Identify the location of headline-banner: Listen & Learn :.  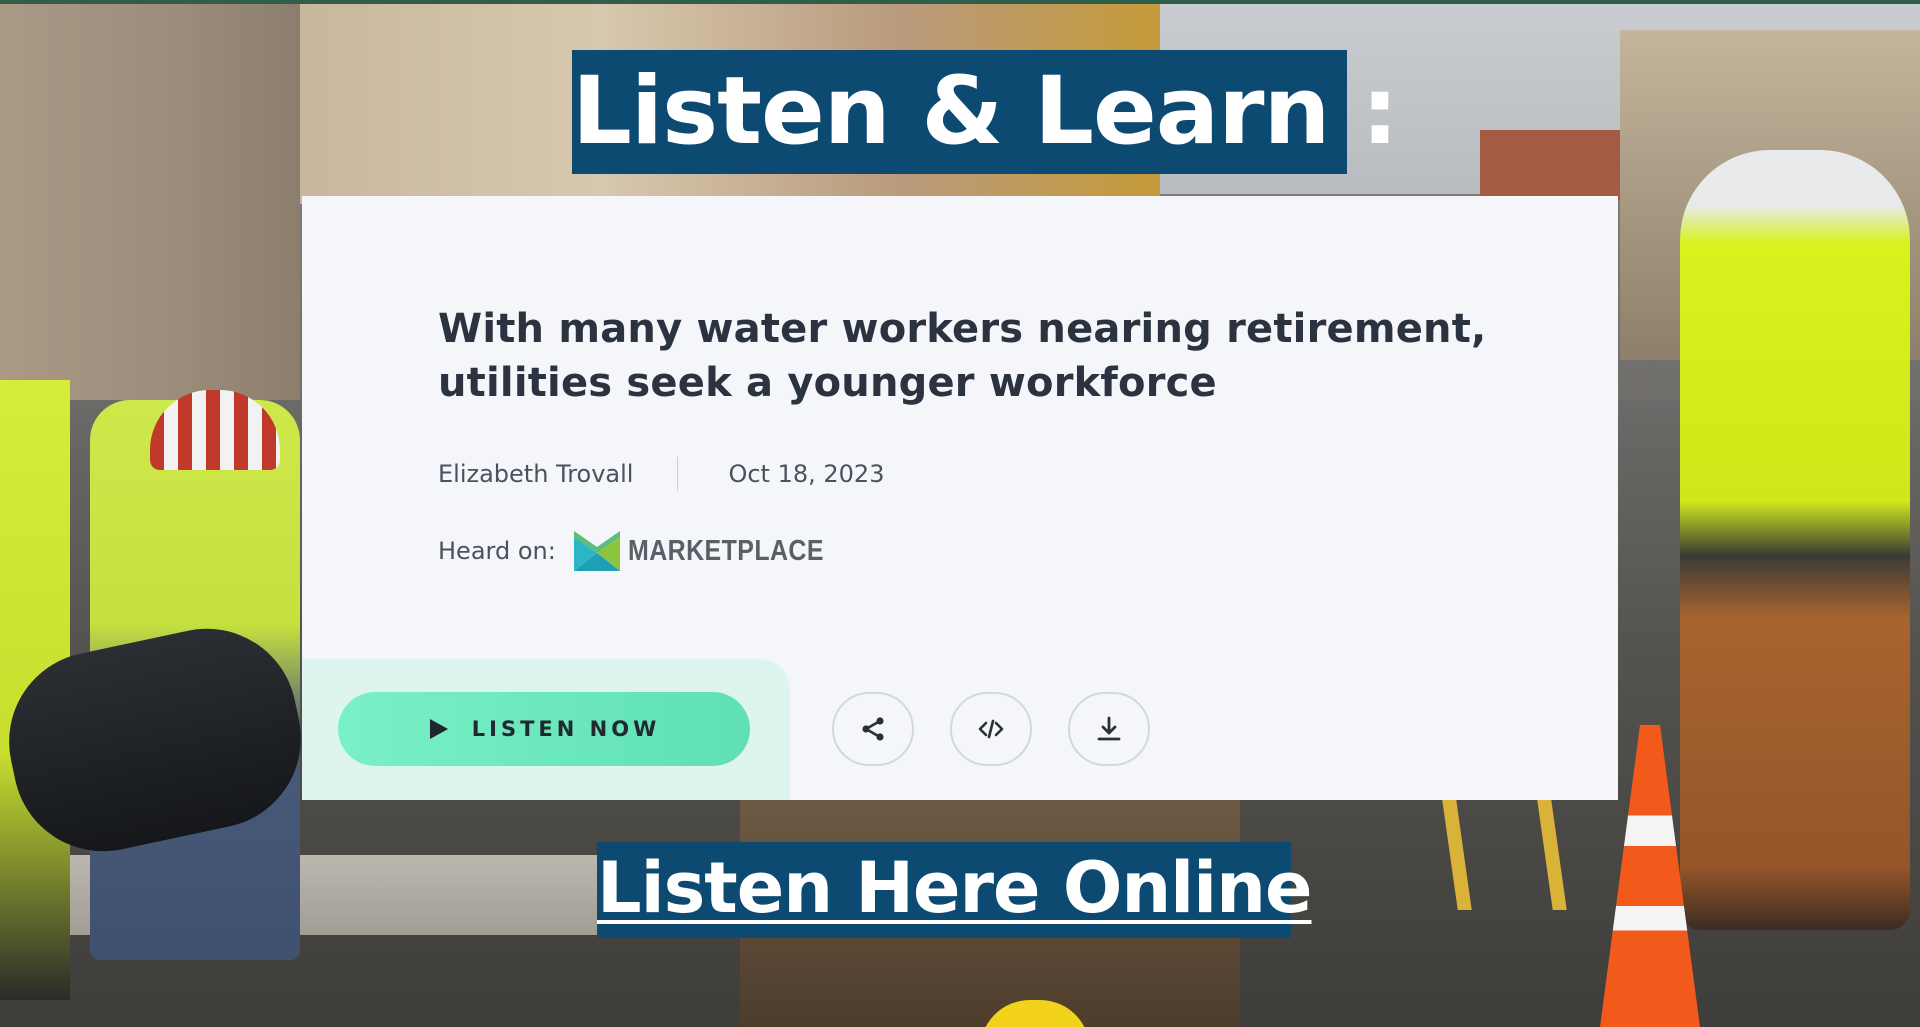
(985, 112).